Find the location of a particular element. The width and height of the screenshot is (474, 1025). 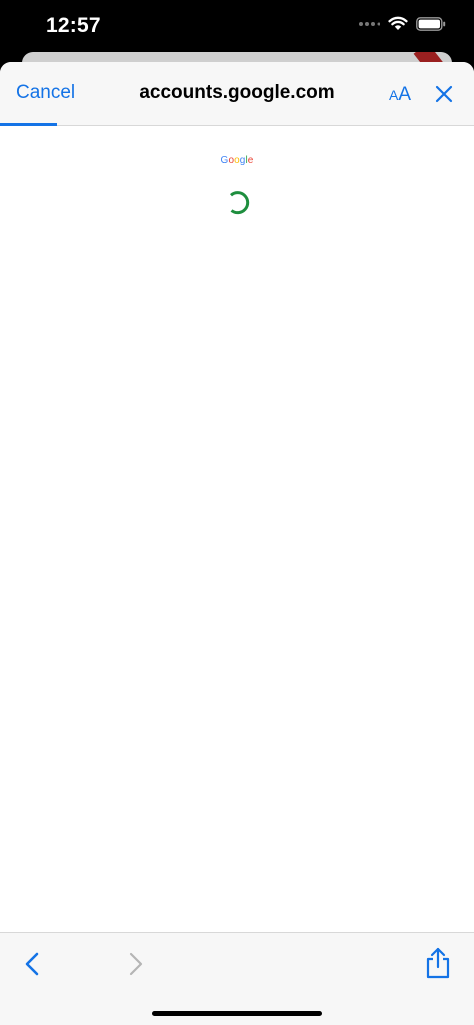

close-icon is located at coordinates (444, 94).